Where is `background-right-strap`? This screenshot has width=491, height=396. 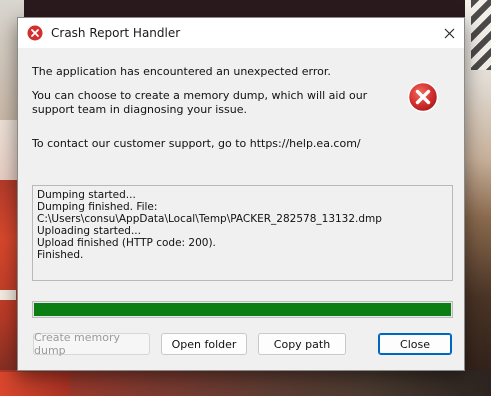 background-right-strap is located at coordinates (481, 35).